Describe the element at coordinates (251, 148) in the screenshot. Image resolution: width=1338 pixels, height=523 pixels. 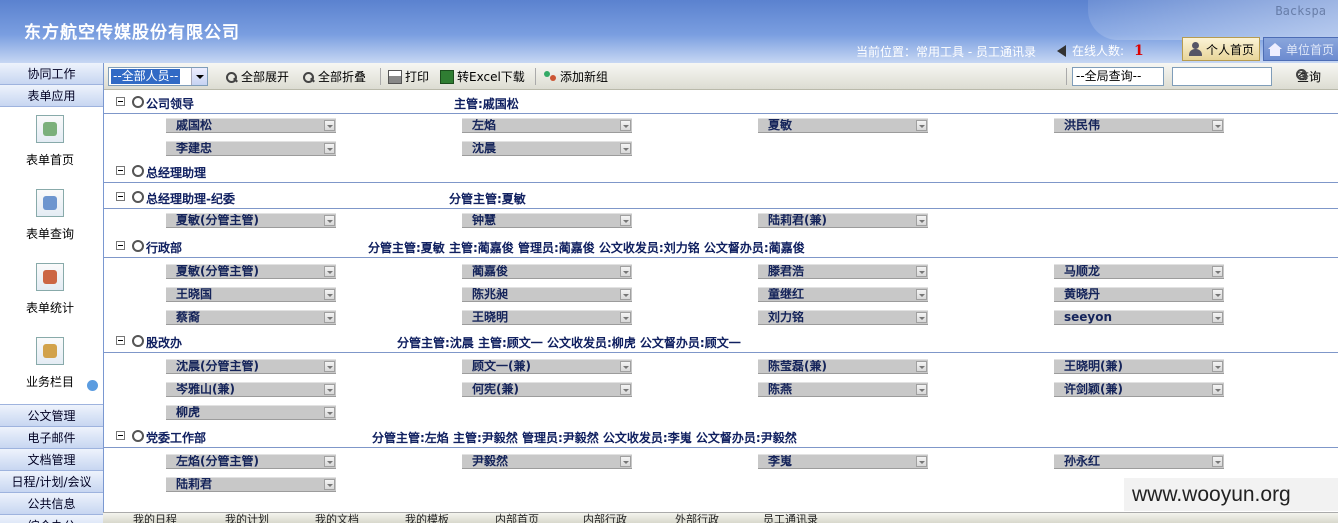
I see `member-item: 李建忠` at that location.